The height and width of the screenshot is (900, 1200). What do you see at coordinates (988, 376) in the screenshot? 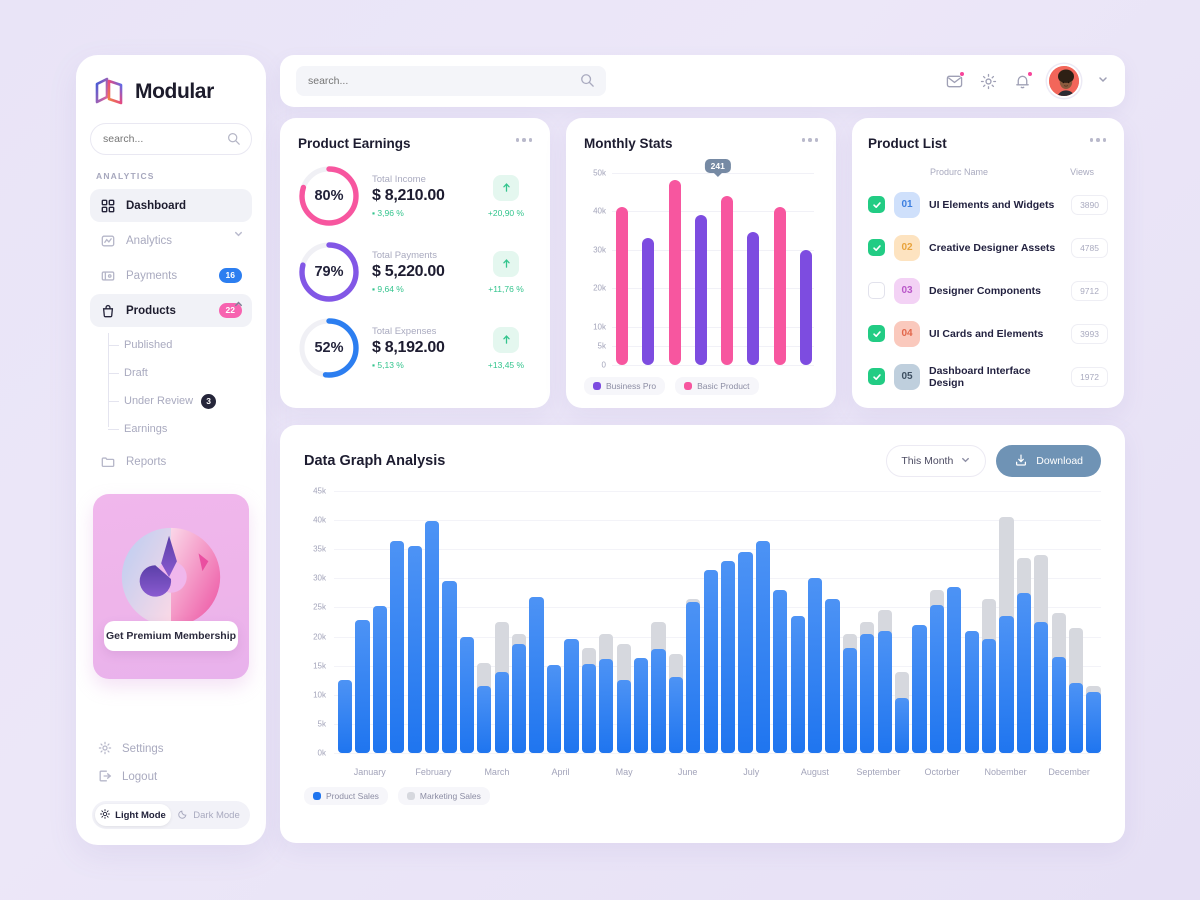
I see `table-row: 05 Dashboard Interface Design 1972` at bounding box center [988, 376].